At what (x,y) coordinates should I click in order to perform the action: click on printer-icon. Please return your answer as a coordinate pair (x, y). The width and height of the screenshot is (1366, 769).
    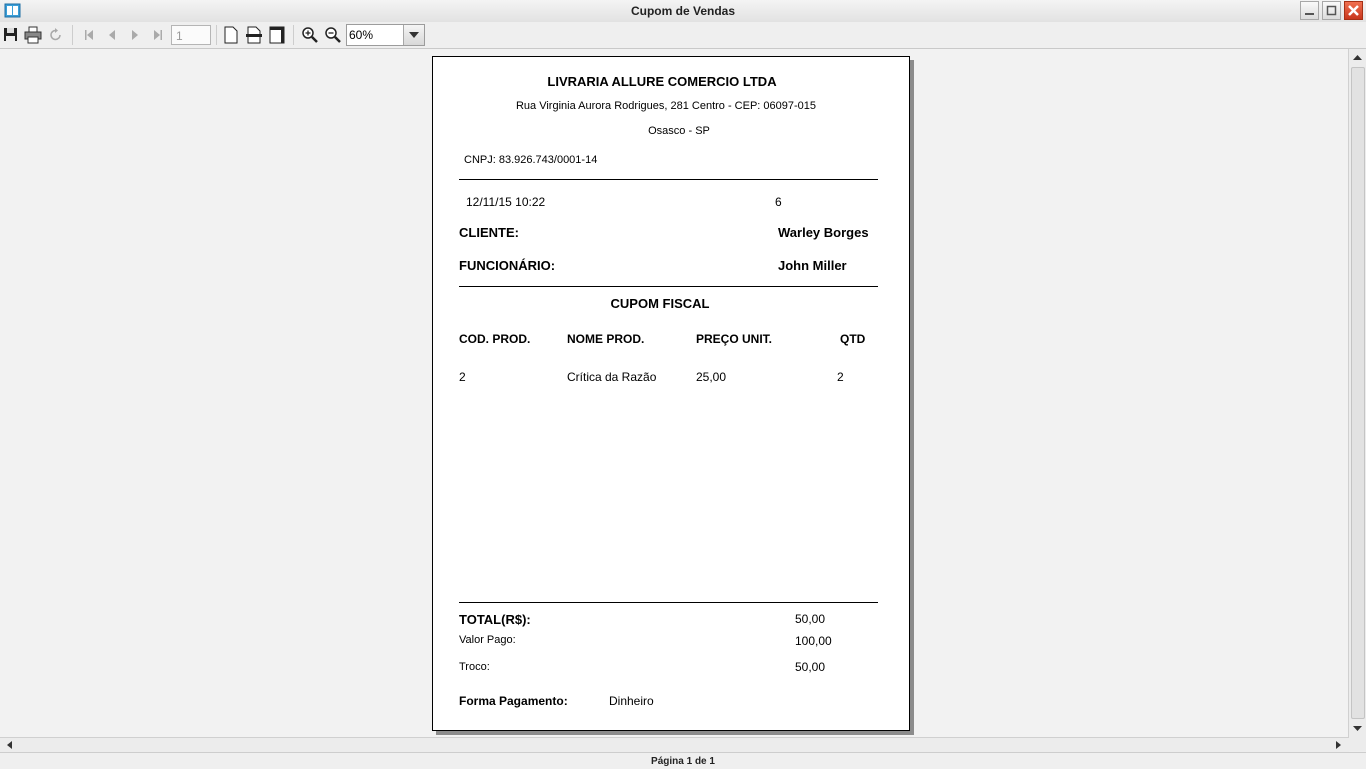
    Looking at the image, I should click on (33, 35).